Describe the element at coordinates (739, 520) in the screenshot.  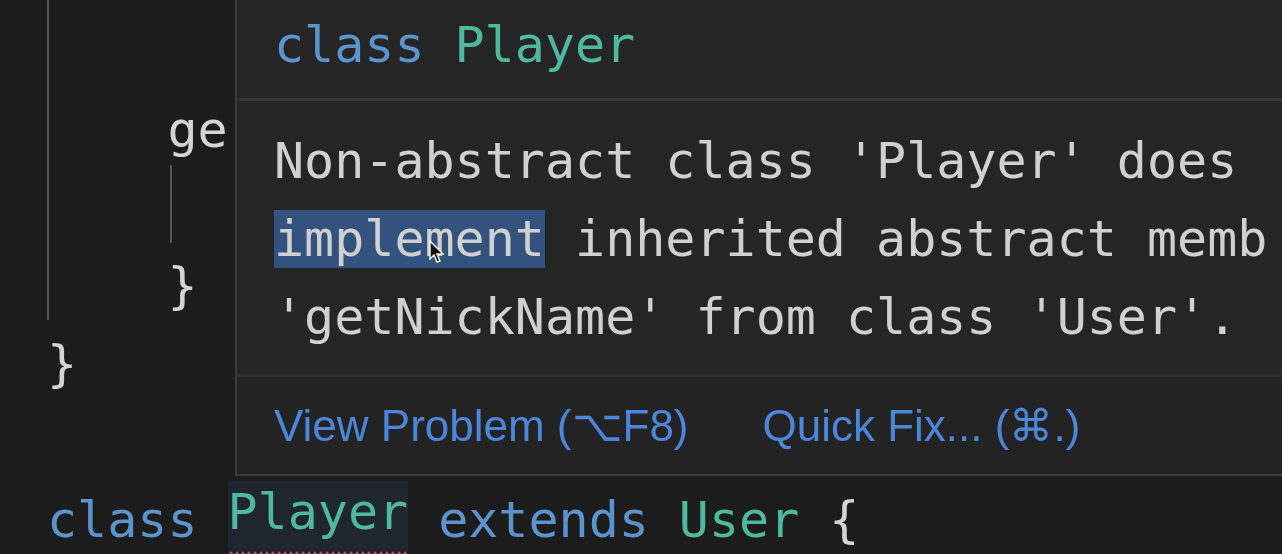
I see `code-identifier: User` at that location.